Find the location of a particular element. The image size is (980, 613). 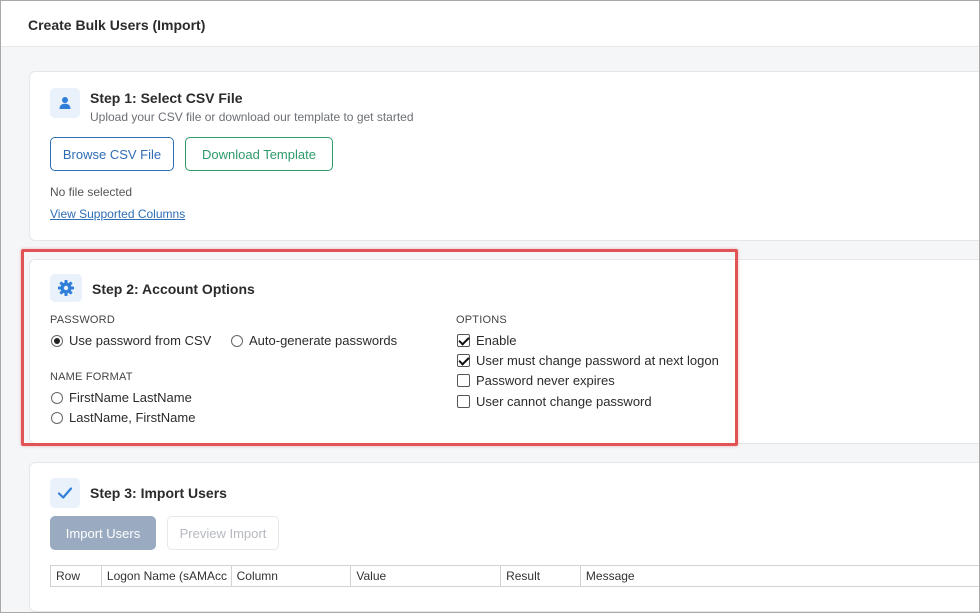

option-must-change-password: User must change password at next logon is located at coordinates (588, 360).